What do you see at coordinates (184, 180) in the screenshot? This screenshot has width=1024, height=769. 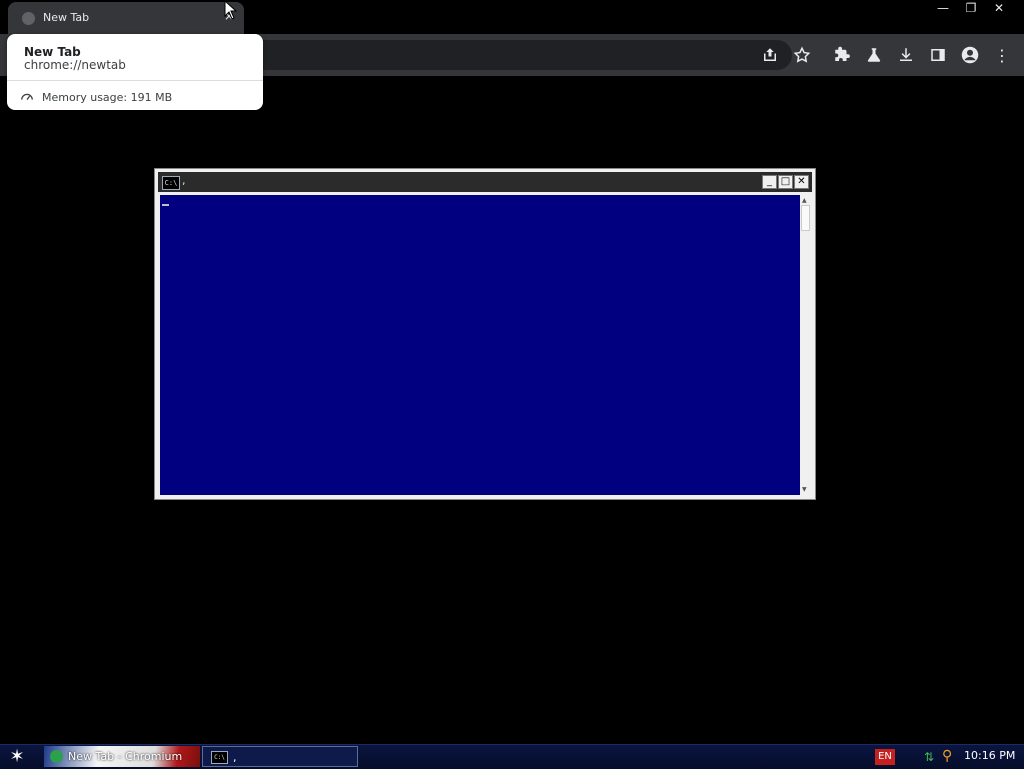 I see `console-title: ,` at bounding box center [184, 180].